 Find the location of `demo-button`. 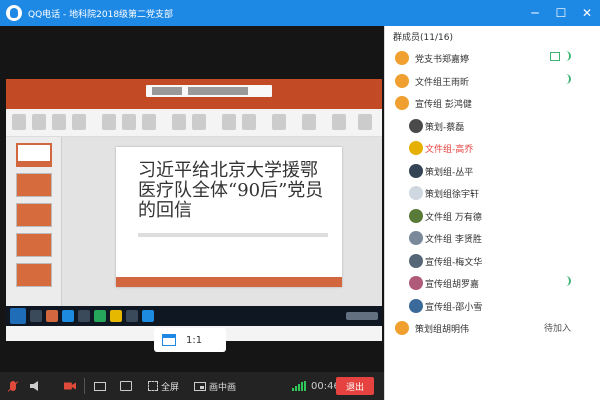

demo-button is located at coordinates (126, 386).